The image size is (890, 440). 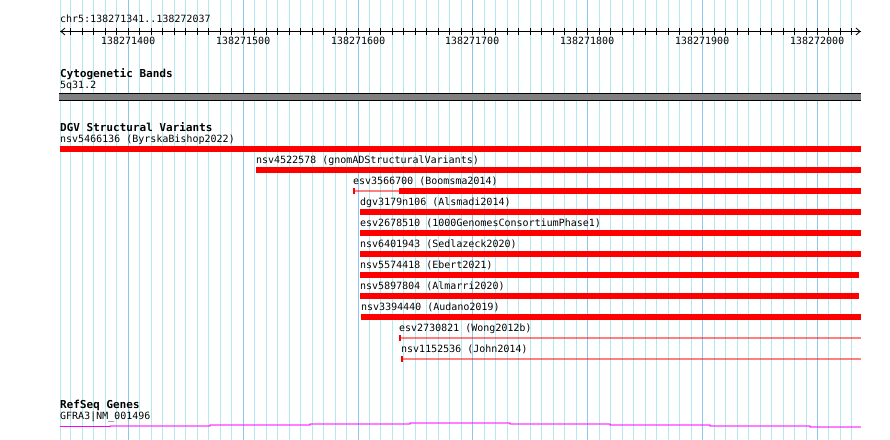 I want to click on track-title: RefSeq Genes, so click(x=100, y=405).